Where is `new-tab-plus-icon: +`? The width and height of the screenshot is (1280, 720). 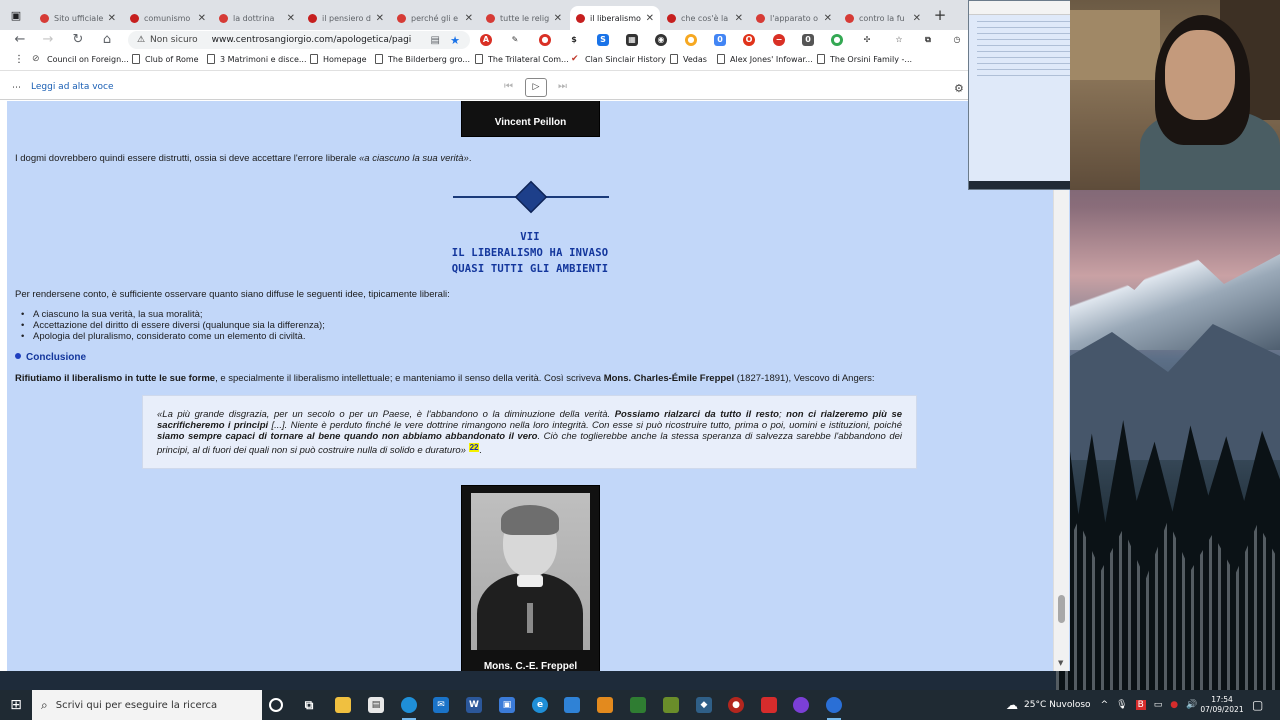
new-tab-plus-icon: + is located at coordinates (940, 15).